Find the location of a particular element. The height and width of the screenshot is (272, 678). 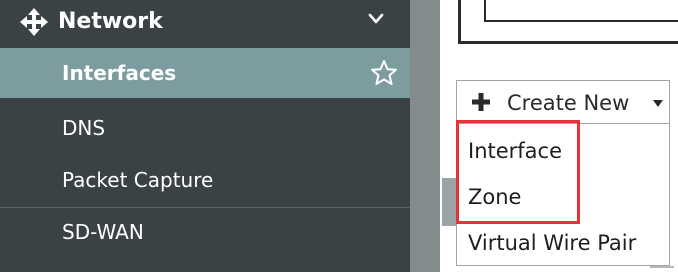

menu-item-virtual-wire-pair: Virtual Wire Pair is located at coordinates (564, 243).